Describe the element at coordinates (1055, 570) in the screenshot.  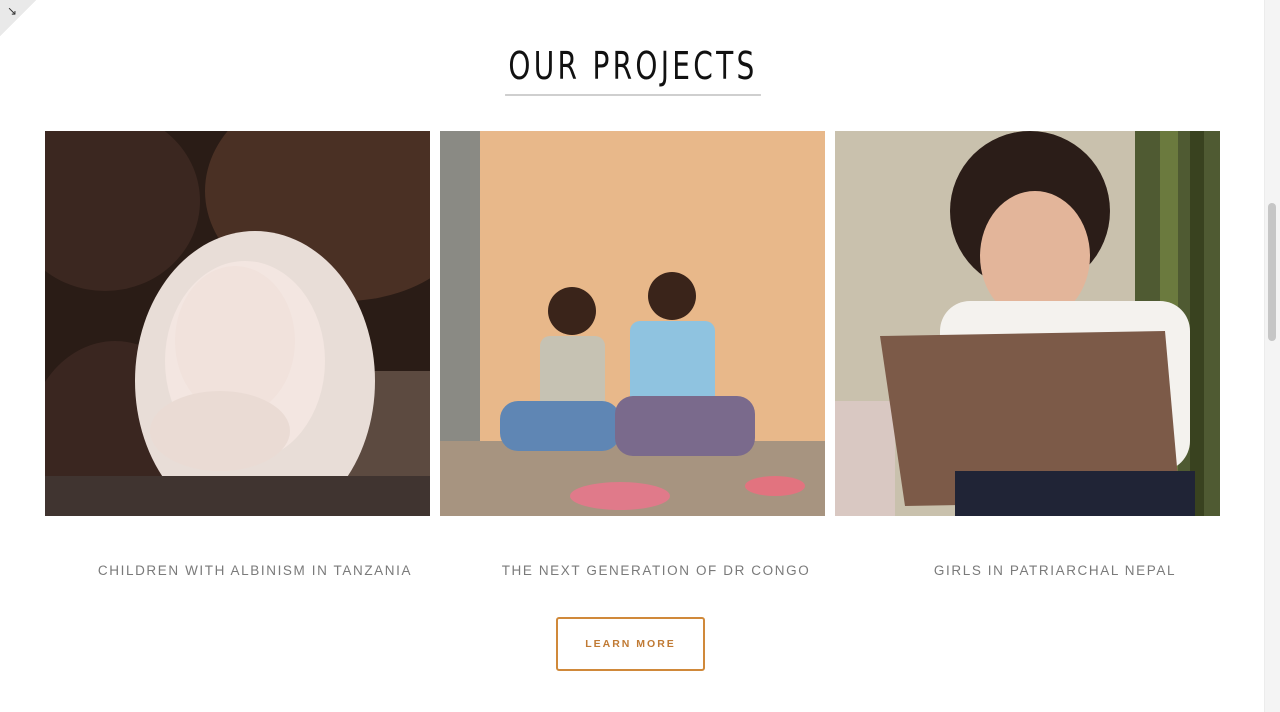
I see `project-caption-nepal: GIRLS IN PATRIARCHAL NEPAL` at that location.